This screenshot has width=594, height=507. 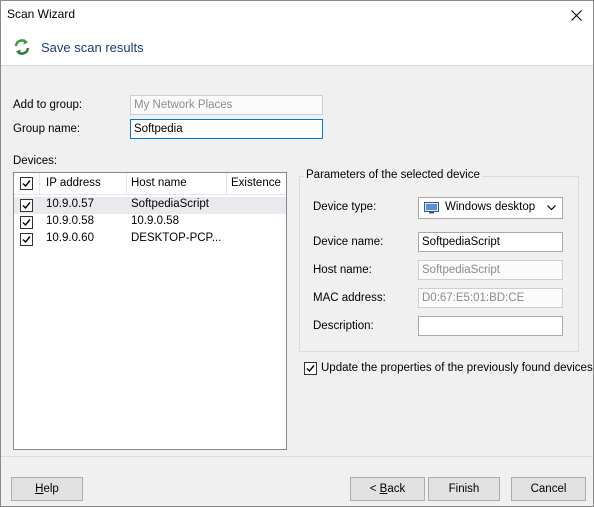 I want to click on device-type-label: Device type:, so click(x=345, y=207).